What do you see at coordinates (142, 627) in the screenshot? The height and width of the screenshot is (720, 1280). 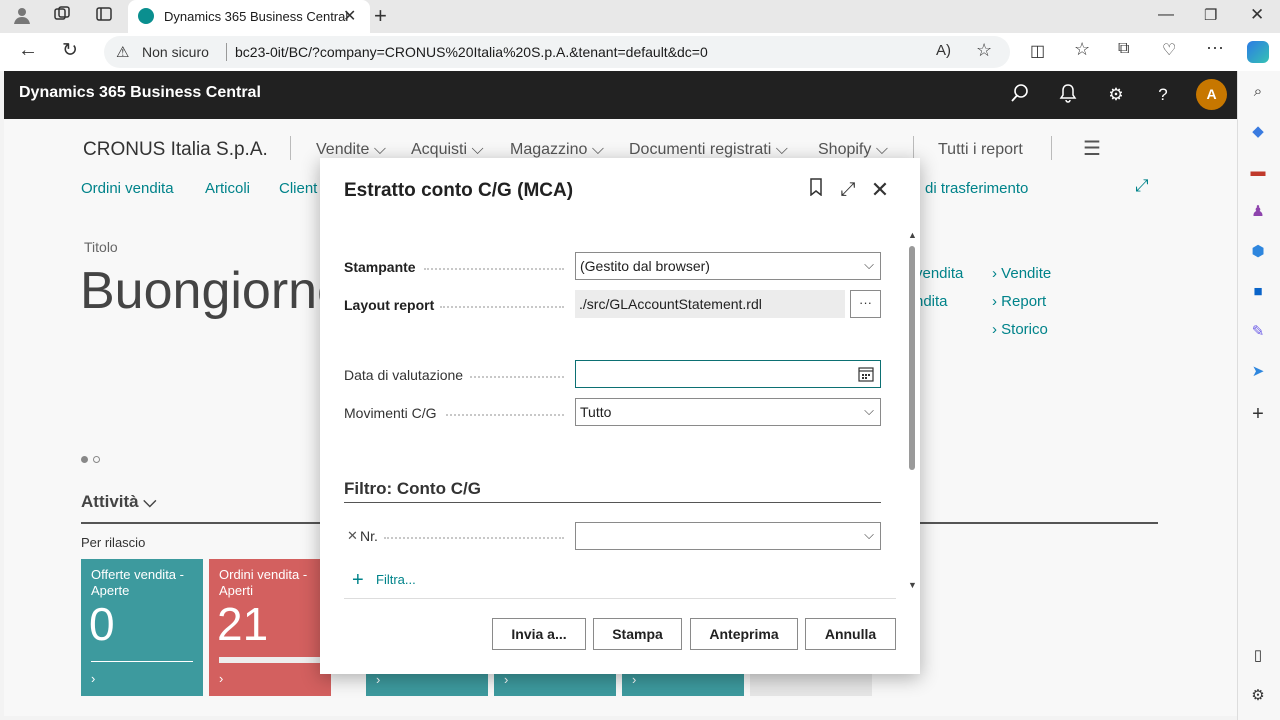 I see `tile-offerte-vendita: Offerte vendita - Aperte 0 ›` at bounding box center [142, 627].